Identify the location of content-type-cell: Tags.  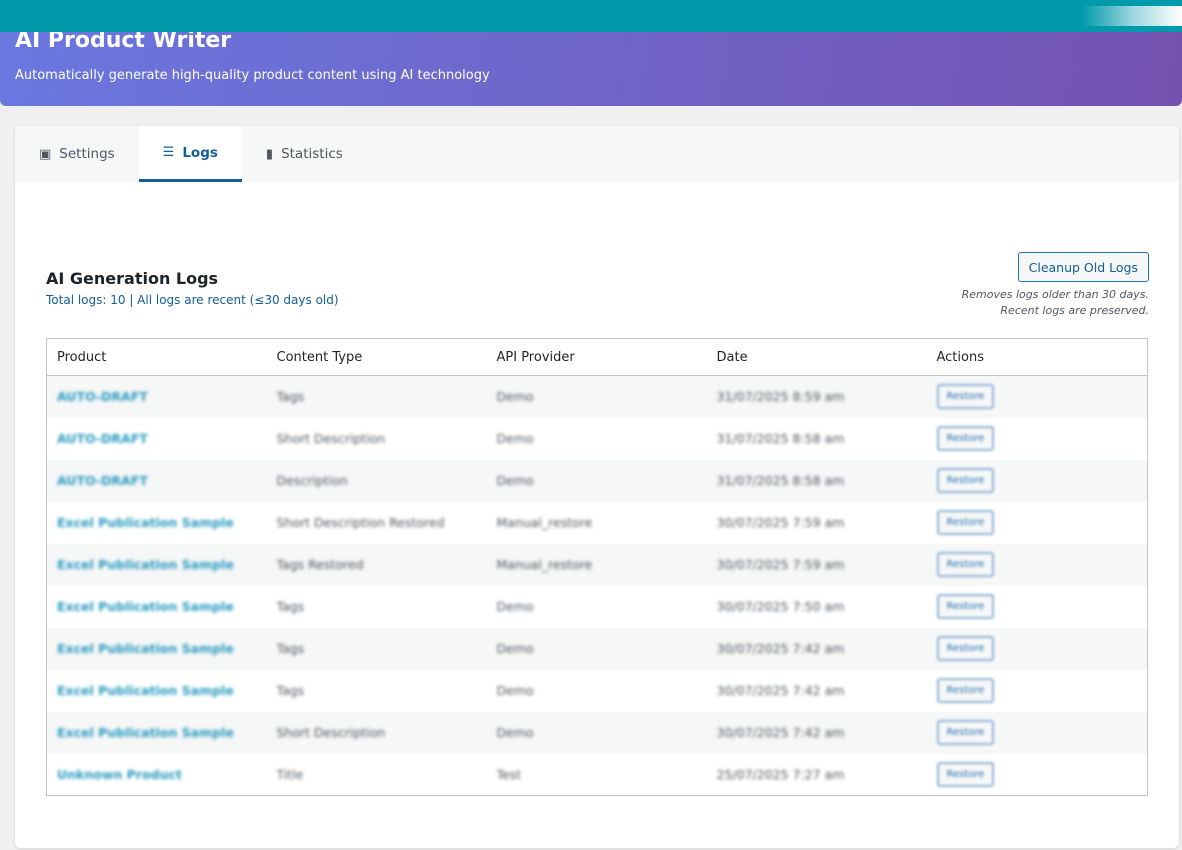
(376, 648).